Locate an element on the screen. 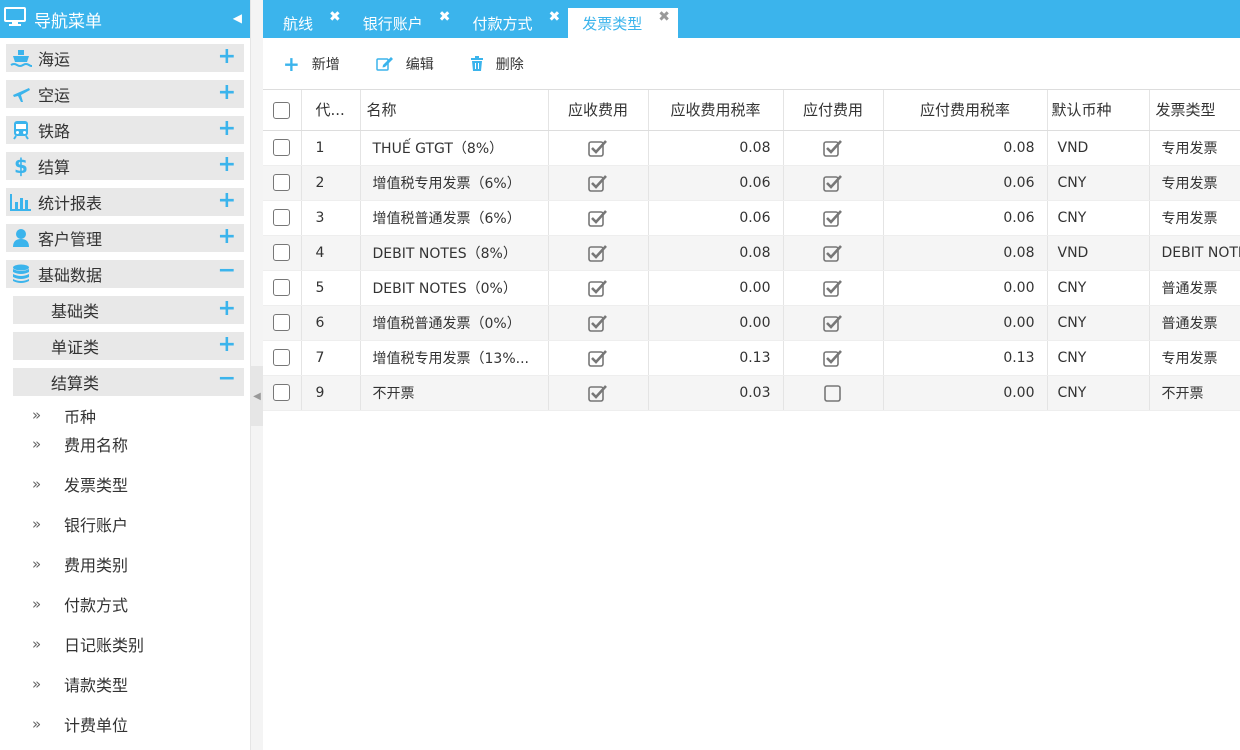 This screenshot has width=1240, height=750. menu-item-settlement: $ 结算 + is located at coordinates (125, 166).